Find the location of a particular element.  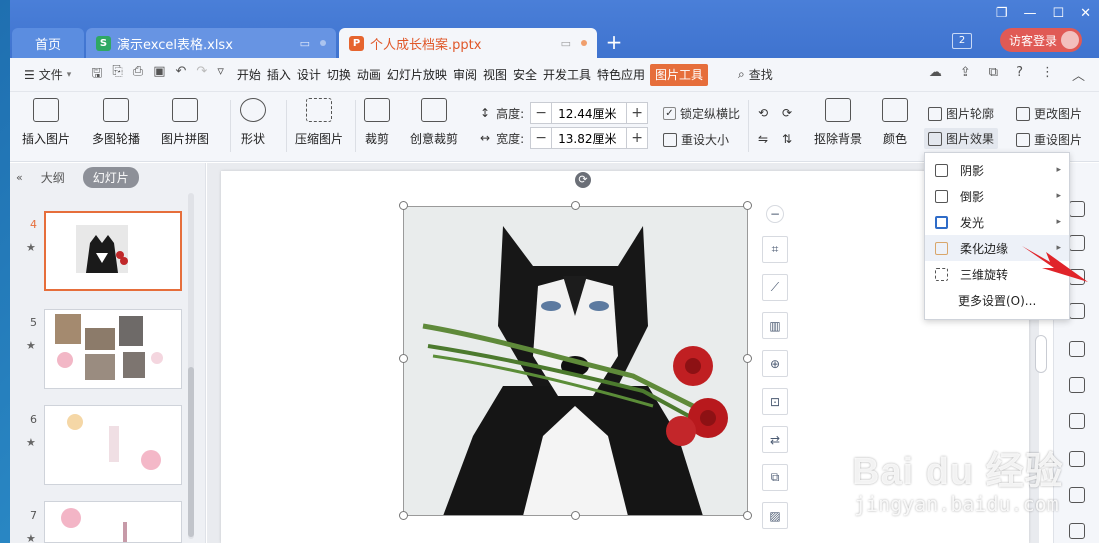

decrease-width-button: − is located at coordinates (541, 138).